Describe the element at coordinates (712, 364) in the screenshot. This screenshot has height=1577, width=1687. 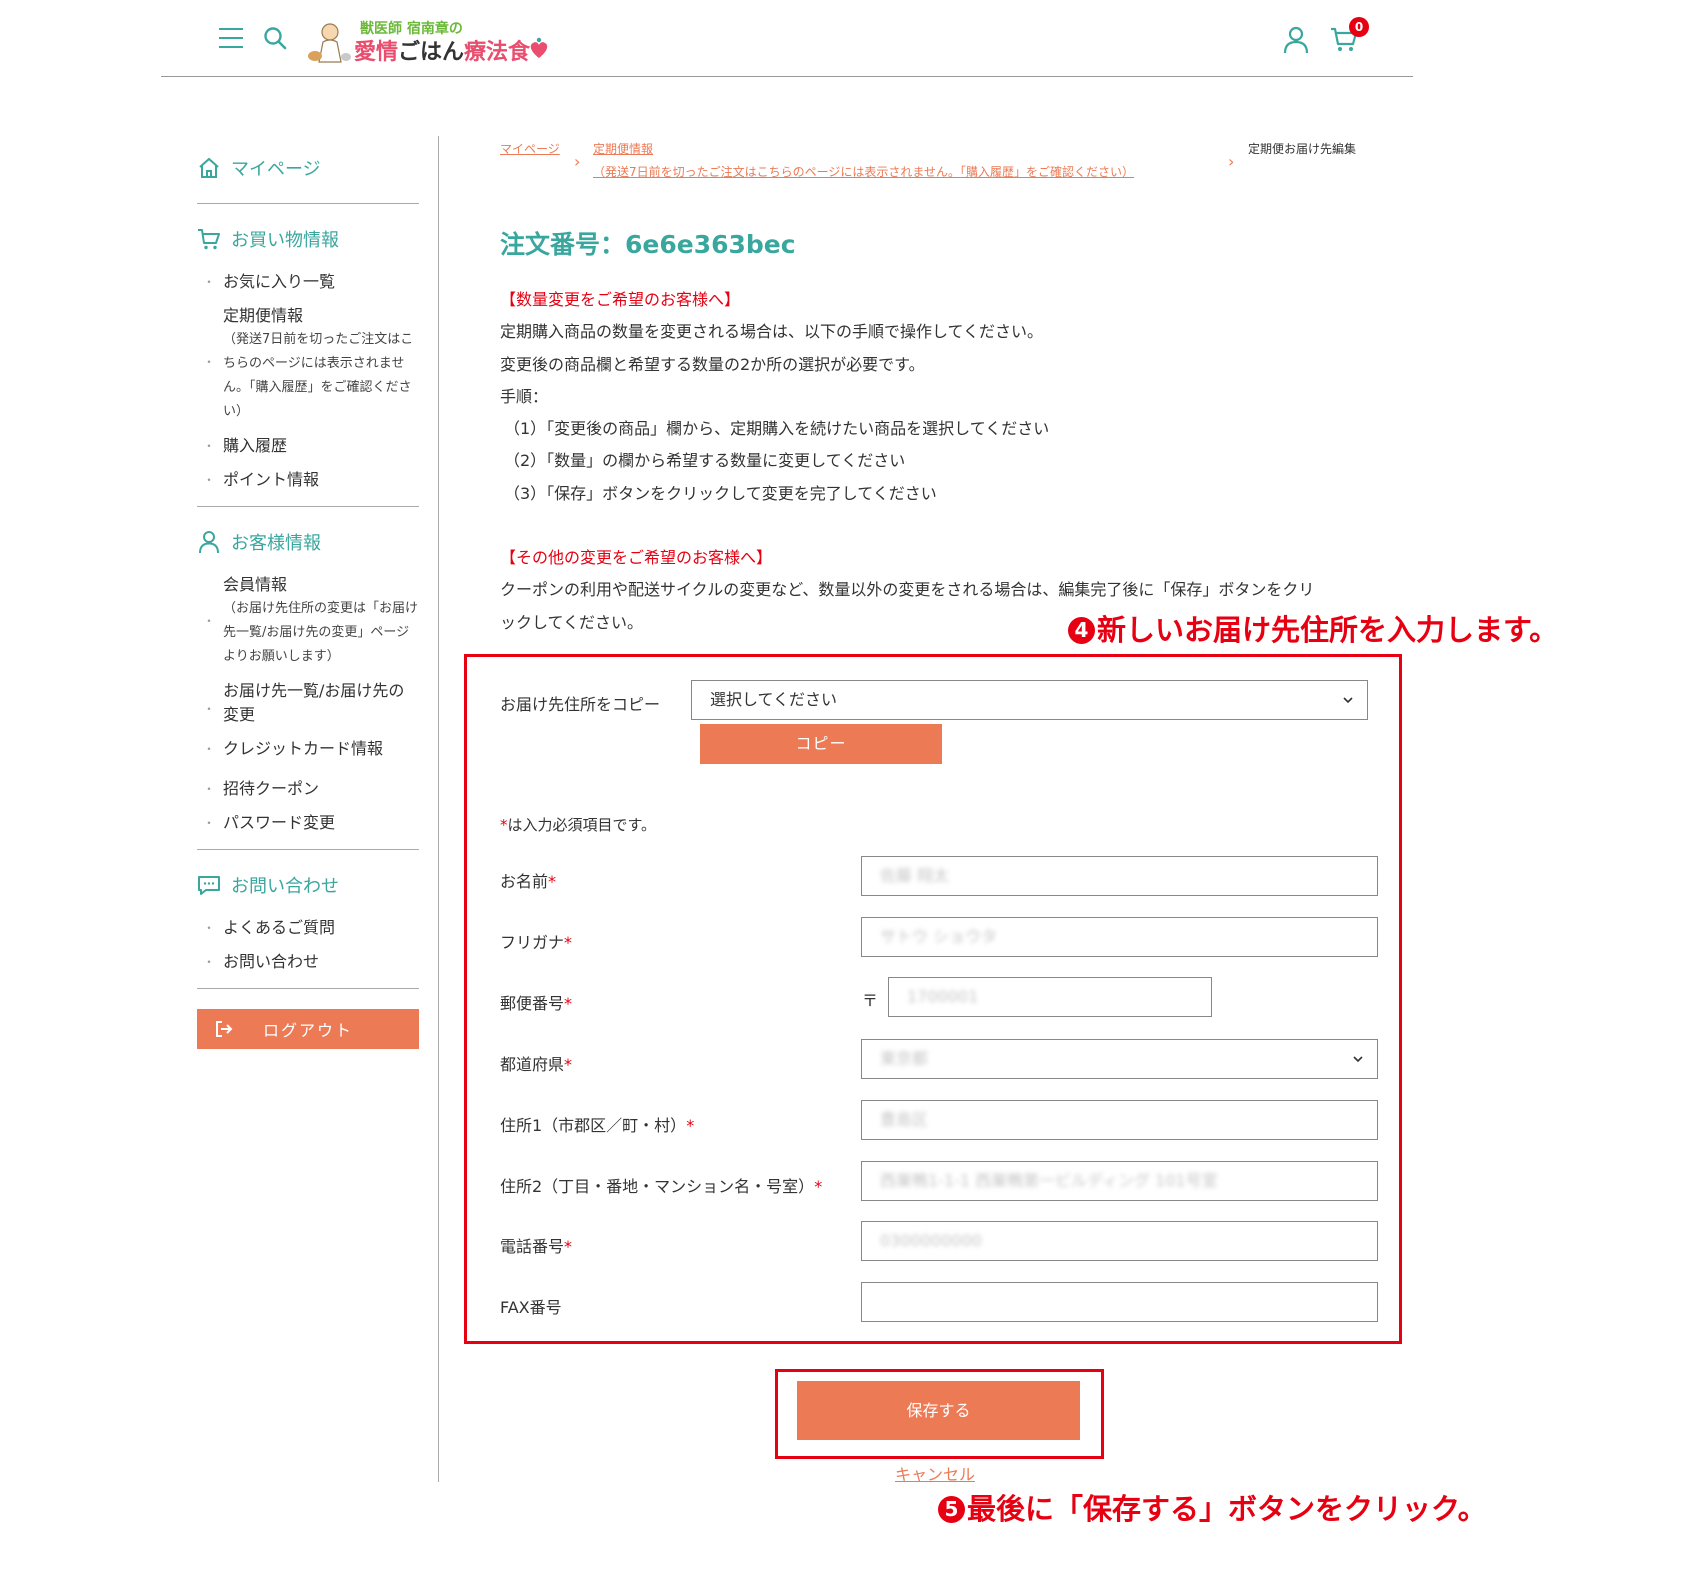
I see `qty-line: 変更後の商品欄と希望する数量の2か所の選択が必要です。` at that location.